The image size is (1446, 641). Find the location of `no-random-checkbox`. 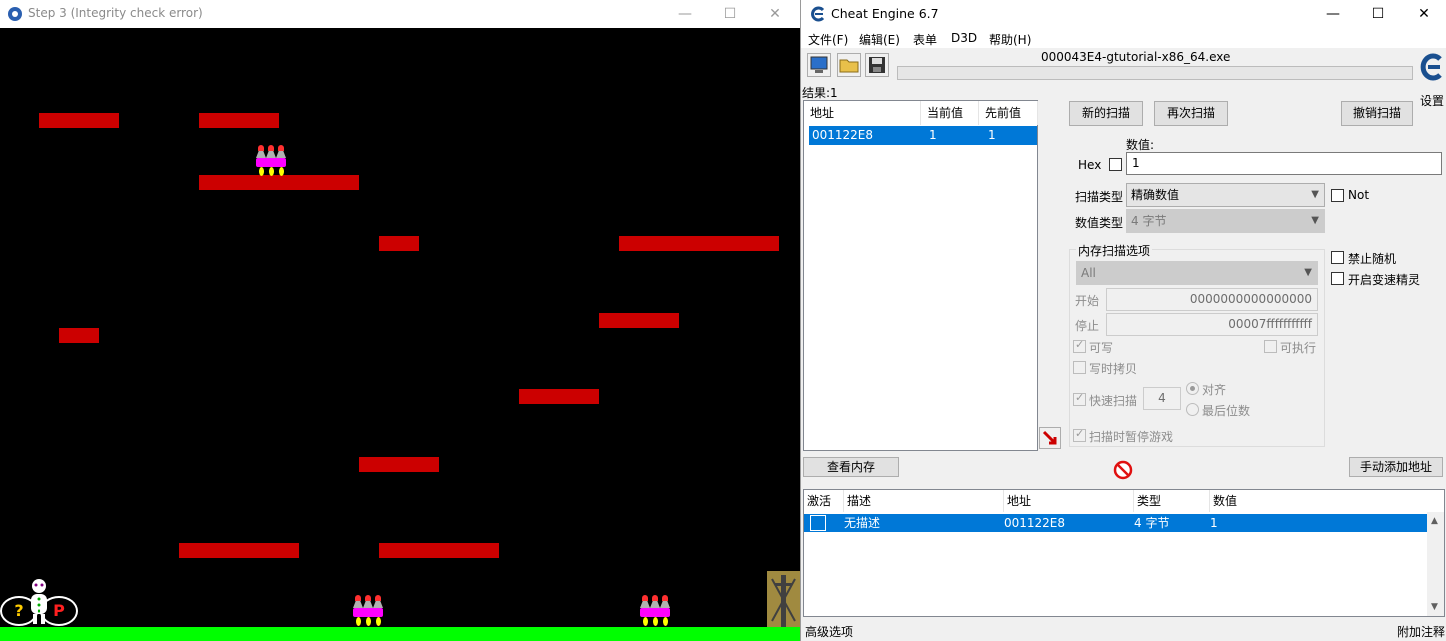

no-random-checkbox is located at coordinates (1337, 257).